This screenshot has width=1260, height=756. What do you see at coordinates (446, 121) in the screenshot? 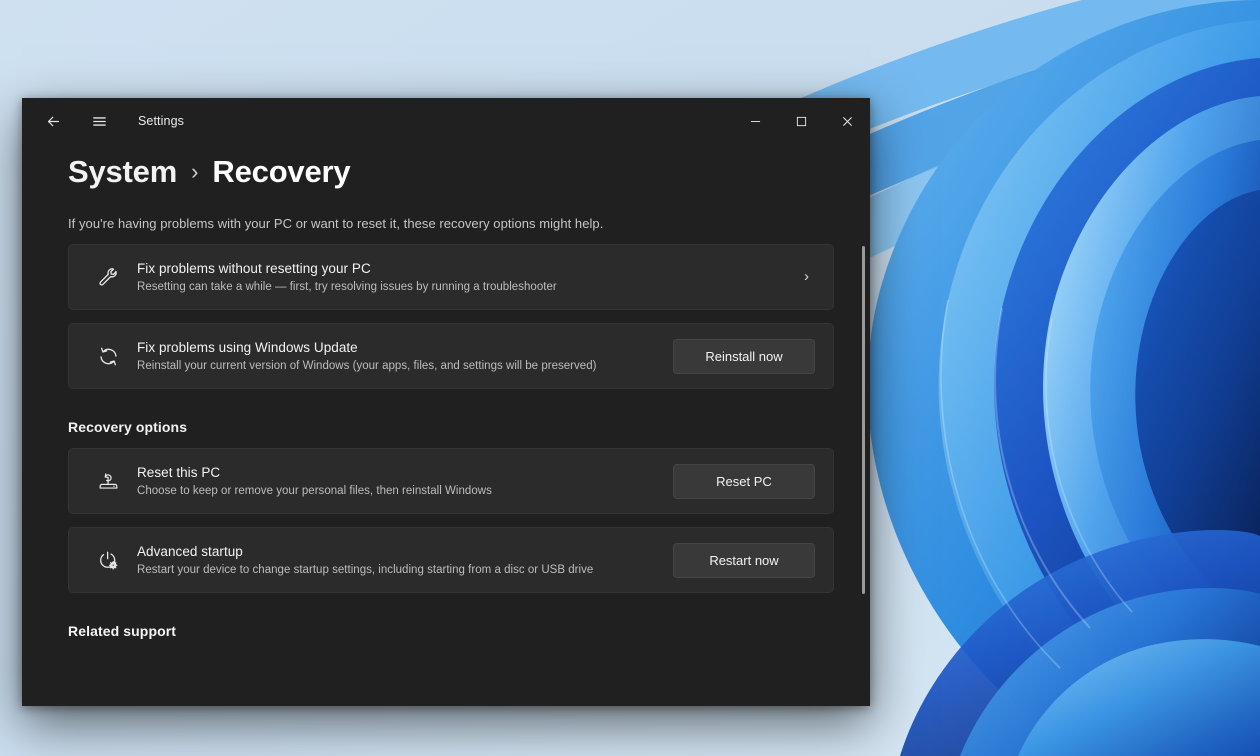
I see `window-titlebar: Settings` at bounding box center [446, 121].